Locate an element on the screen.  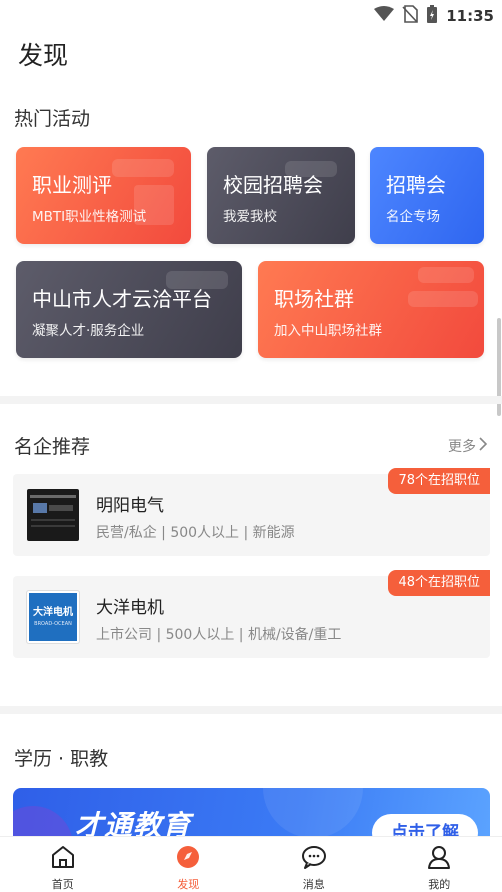
company-name: 明阳电气 is located at coordinates (130, 506).